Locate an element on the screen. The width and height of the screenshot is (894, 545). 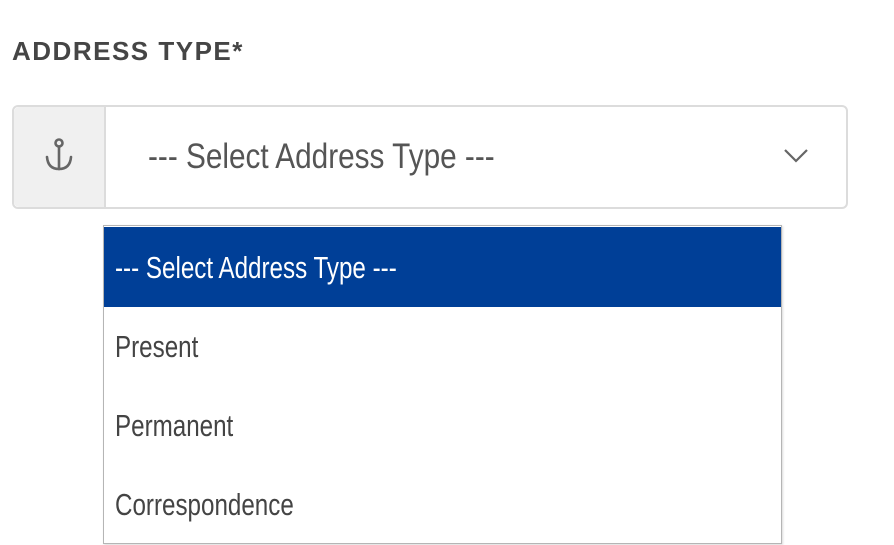
option-label: Permanent is located at coordinates (174, 425).